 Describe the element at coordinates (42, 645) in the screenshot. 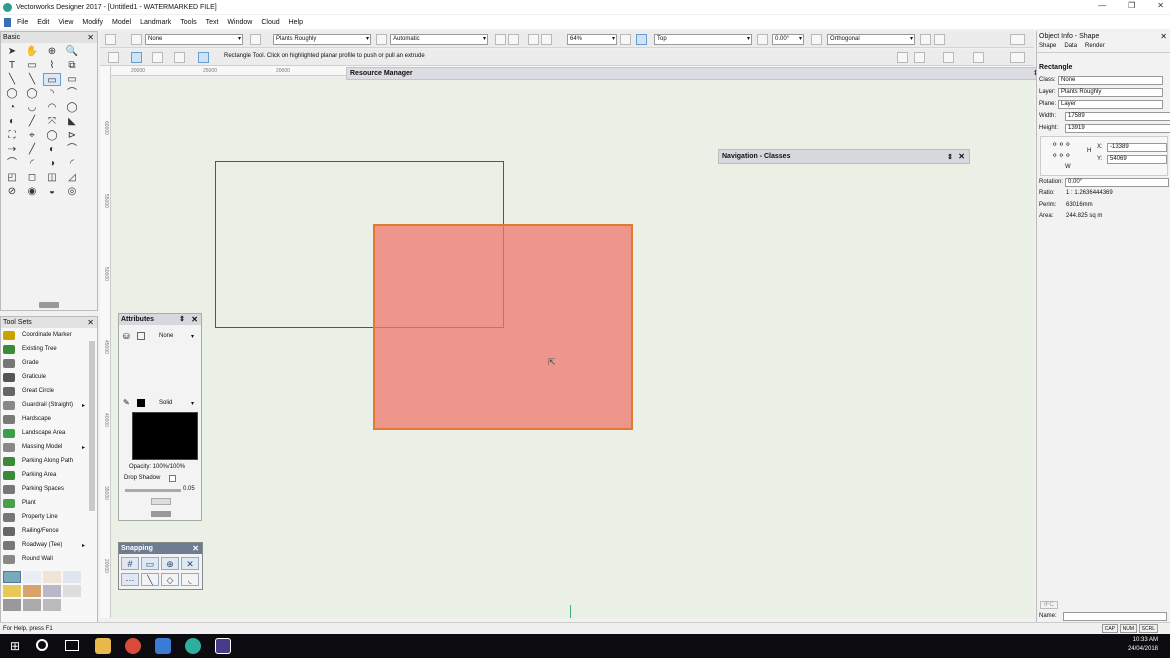

I see `search-icon` at that location.